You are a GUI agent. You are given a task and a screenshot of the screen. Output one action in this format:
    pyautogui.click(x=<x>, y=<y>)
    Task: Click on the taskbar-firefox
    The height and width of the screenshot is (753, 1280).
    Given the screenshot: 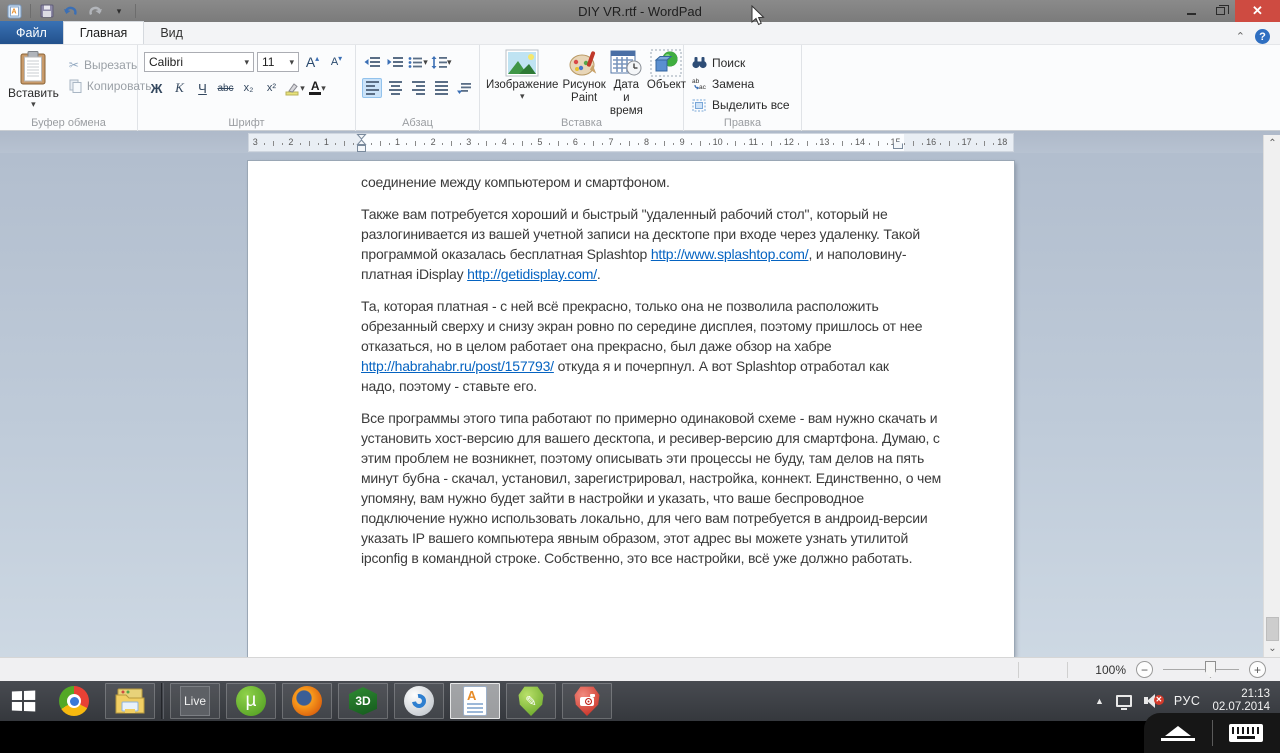 What is the action you would take?
    pyautogui.click(x=307, y=701)
    